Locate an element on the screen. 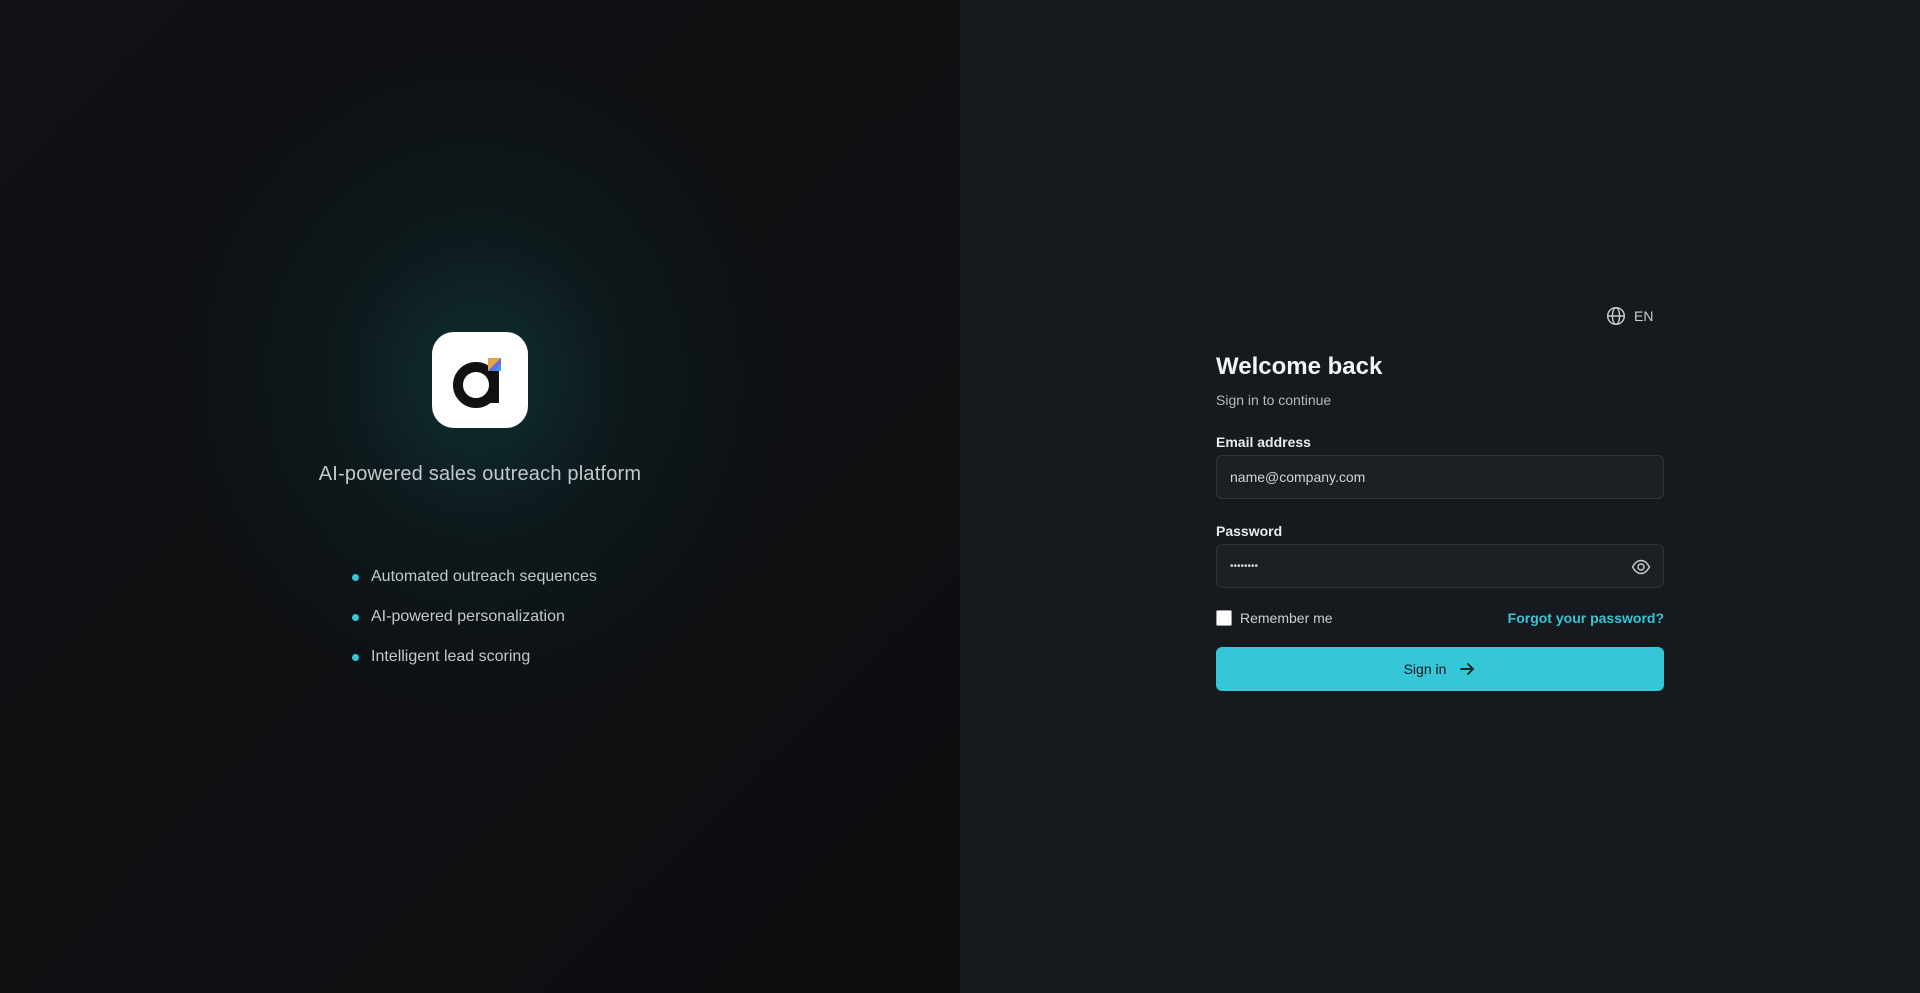  remember-me-label: Remember me is located at coordinates (1286, 618).